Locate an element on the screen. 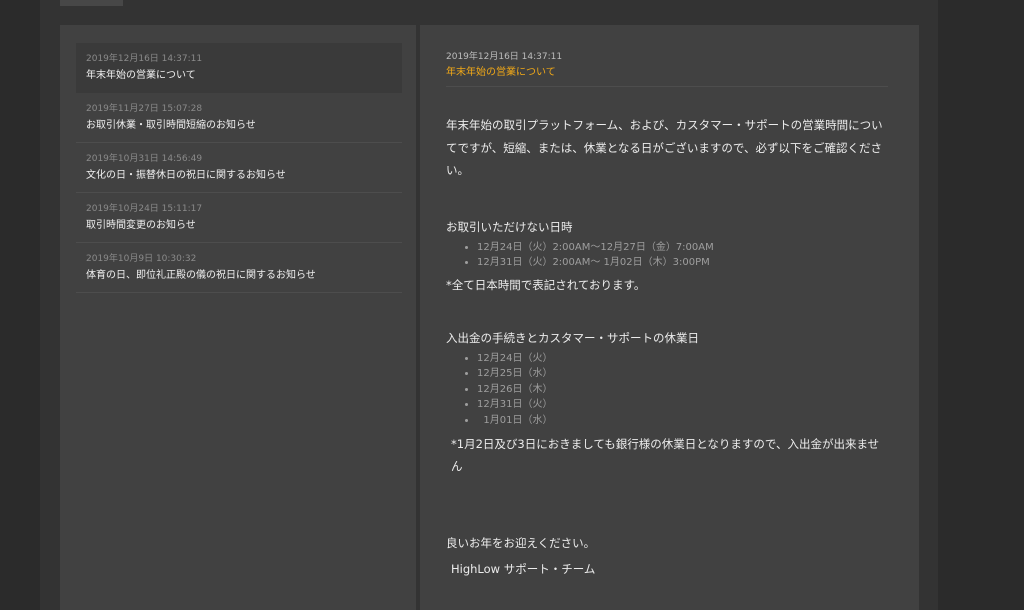 This screenshot has height=610, width=1024. news-date: 2019年12月16日 14:37:11 is located at coordinates (144, 59).